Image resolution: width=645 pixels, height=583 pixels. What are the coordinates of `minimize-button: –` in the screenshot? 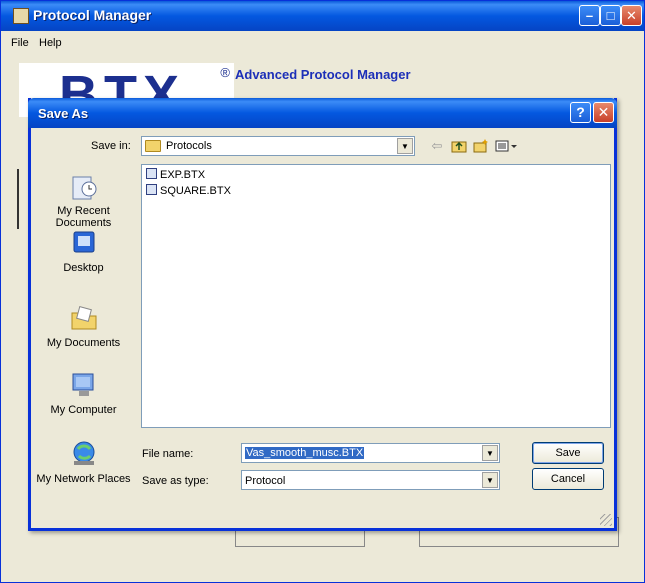 It's located at (589, 15).